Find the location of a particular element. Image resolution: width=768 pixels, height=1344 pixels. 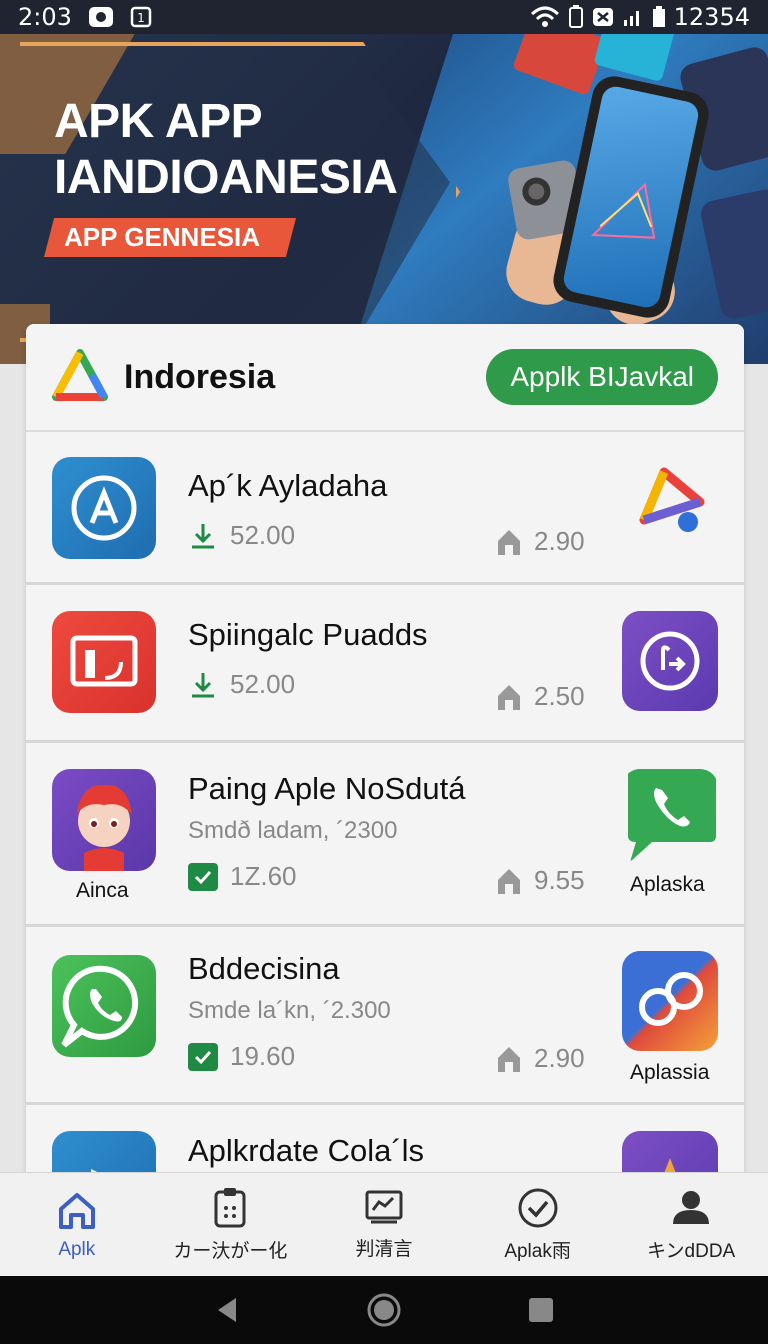

banner-title: APK APP IANDIOANESIA is located at coordinates (226, 150).